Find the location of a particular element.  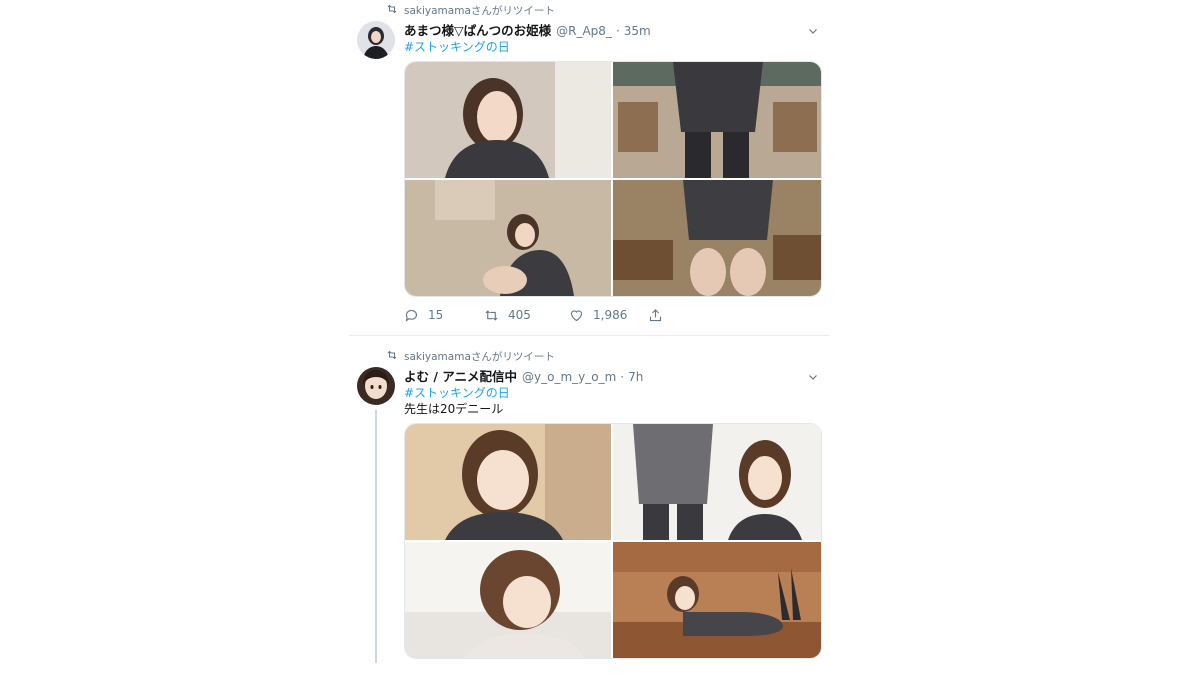

author-handle: @y_o_m_y_o_m is located at coordinates (569, 377).